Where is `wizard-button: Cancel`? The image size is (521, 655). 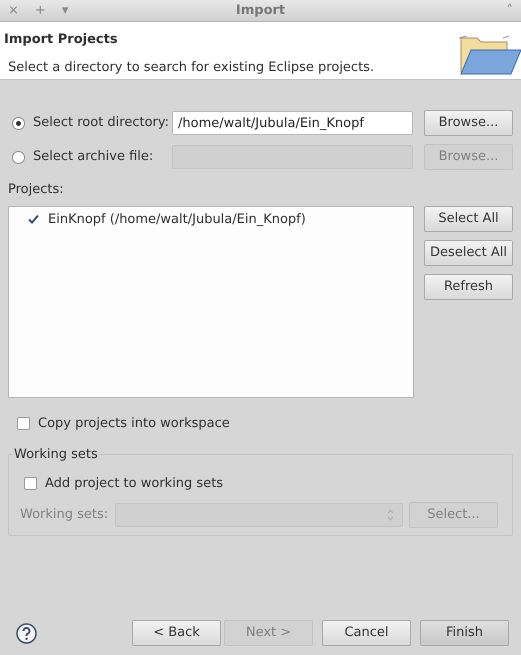 wizard-button: Cancel is located at coordinates (366, 633).